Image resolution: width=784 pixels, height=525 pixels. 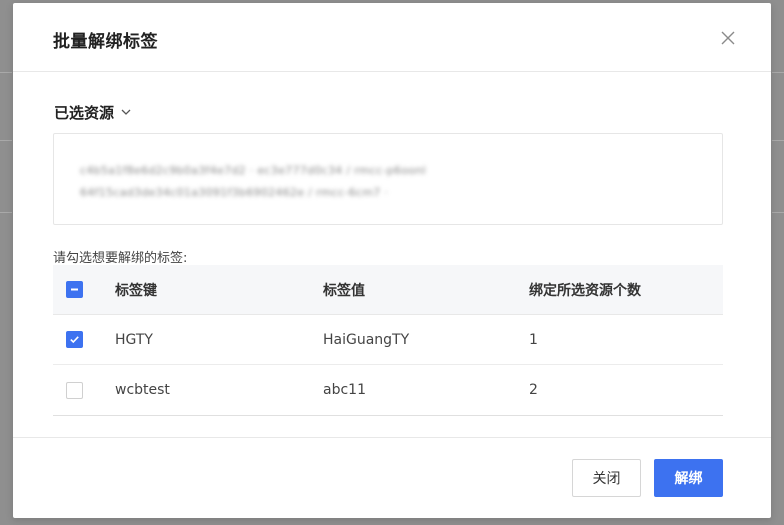 What do you see at coordinates (142, 390) in the screenshot?
I see `tag-key: wcbtest` at bounding box center [142, 390].